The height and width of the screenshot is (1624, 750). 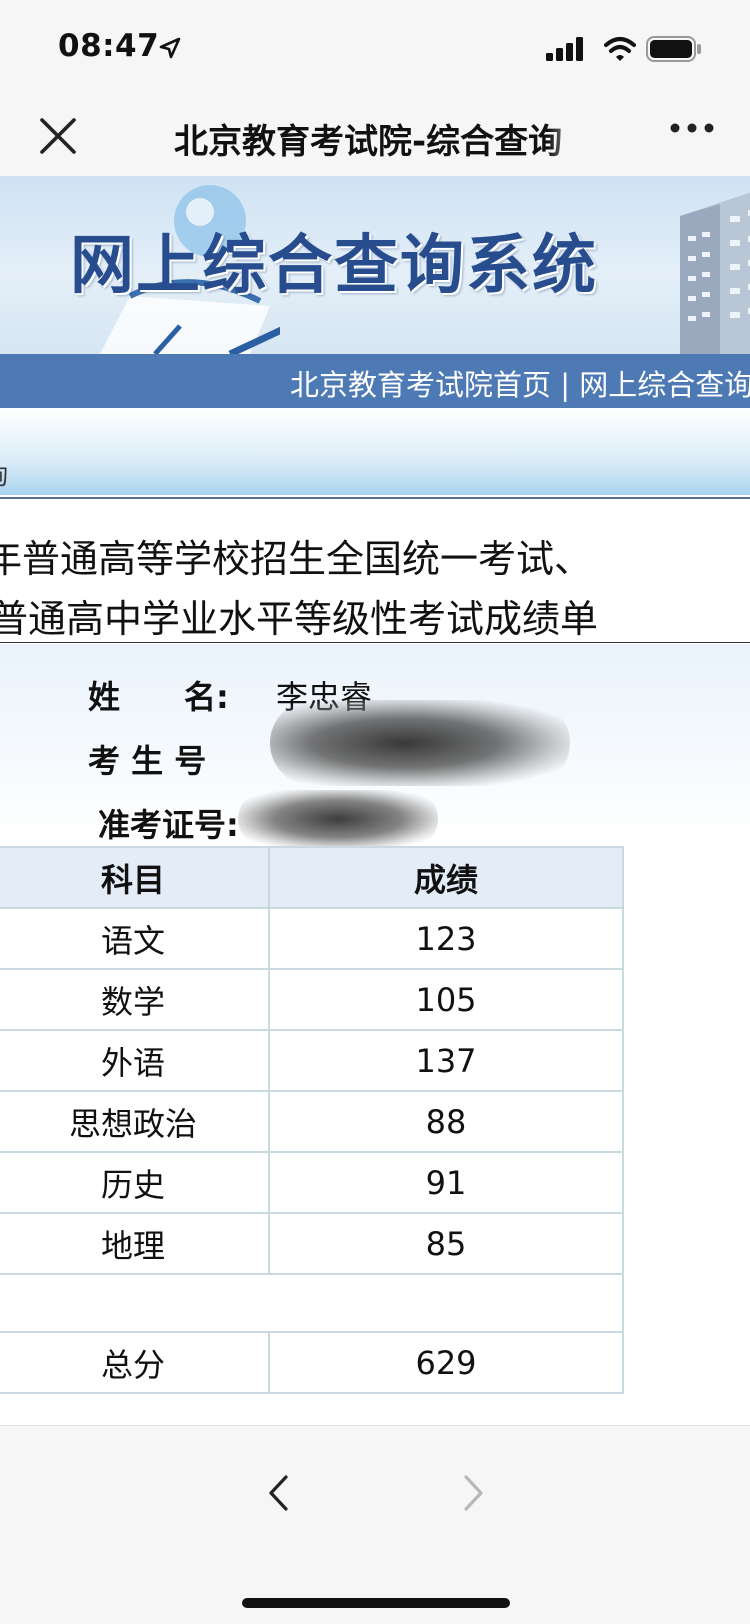 What do you see at coordinates (568, 137) in the screenshot?
I see `title-fade` at bounding box center [568, 137].